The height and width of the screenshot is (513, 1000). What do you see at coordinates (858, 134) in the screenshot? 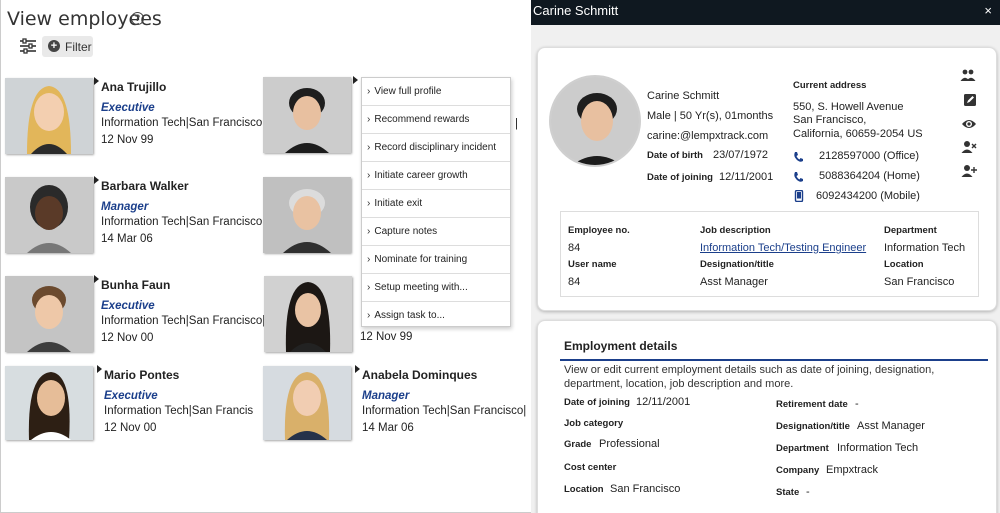
I see `address-line3: California, 60659-2054 US` at bounding box center [858, 134].